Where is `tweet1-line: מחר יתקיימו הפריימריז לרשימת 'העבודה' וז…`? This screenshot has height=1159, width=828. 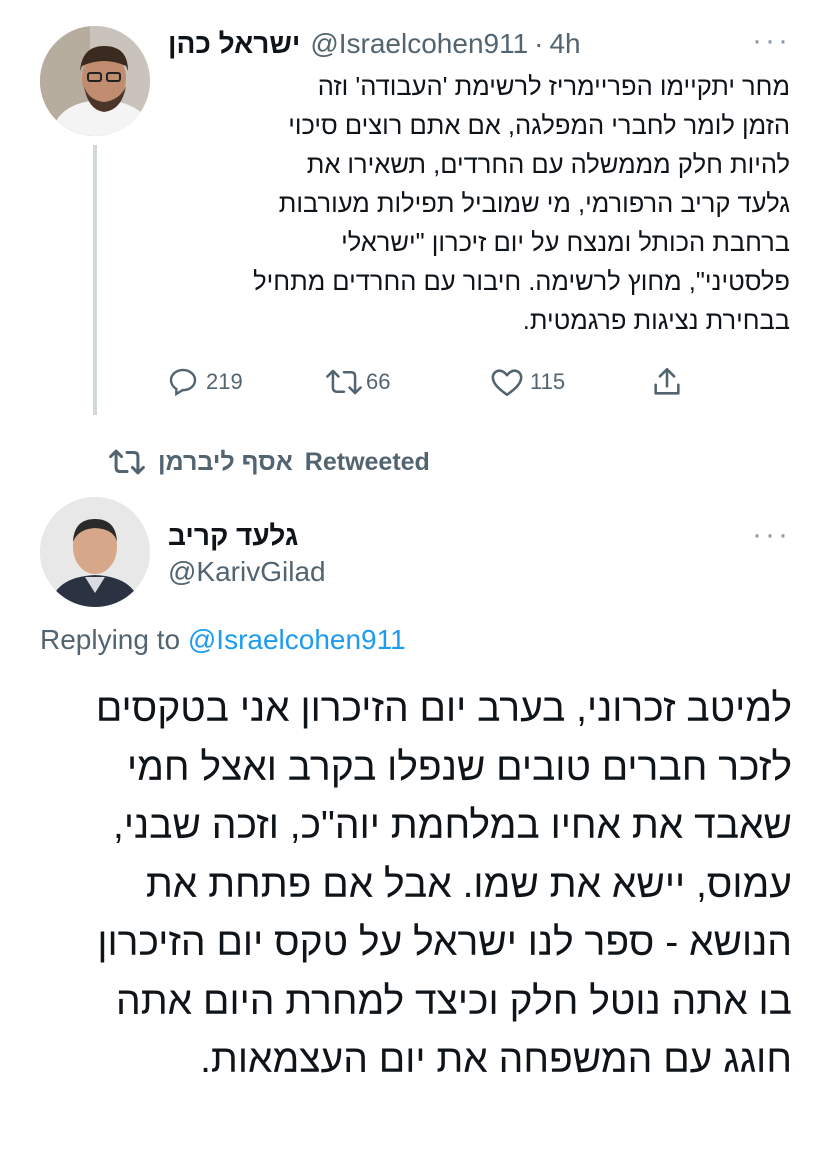 tweet1-line: מחר יתקיימו הפריימריז לרשימת 'העבודה' וז… is located at coordinates (553, 87).